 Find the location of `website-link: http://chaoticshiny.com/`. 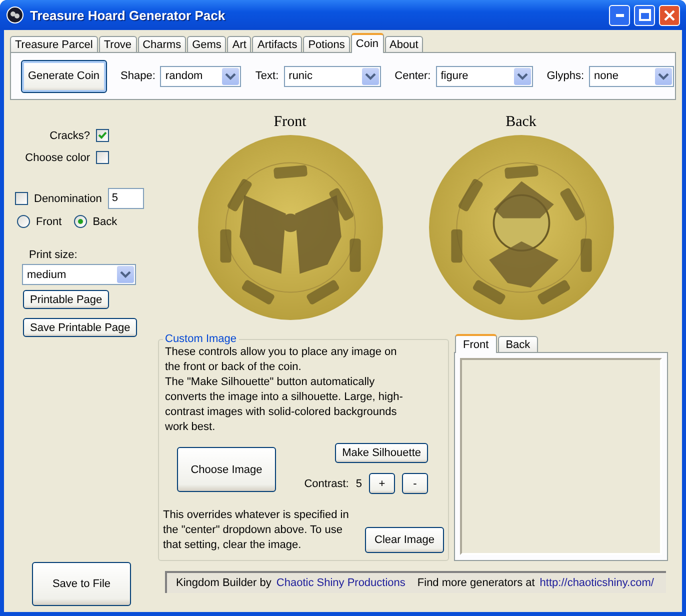

website-link: http://chaoticshiny.com/ is located at coordinates (597, 583).